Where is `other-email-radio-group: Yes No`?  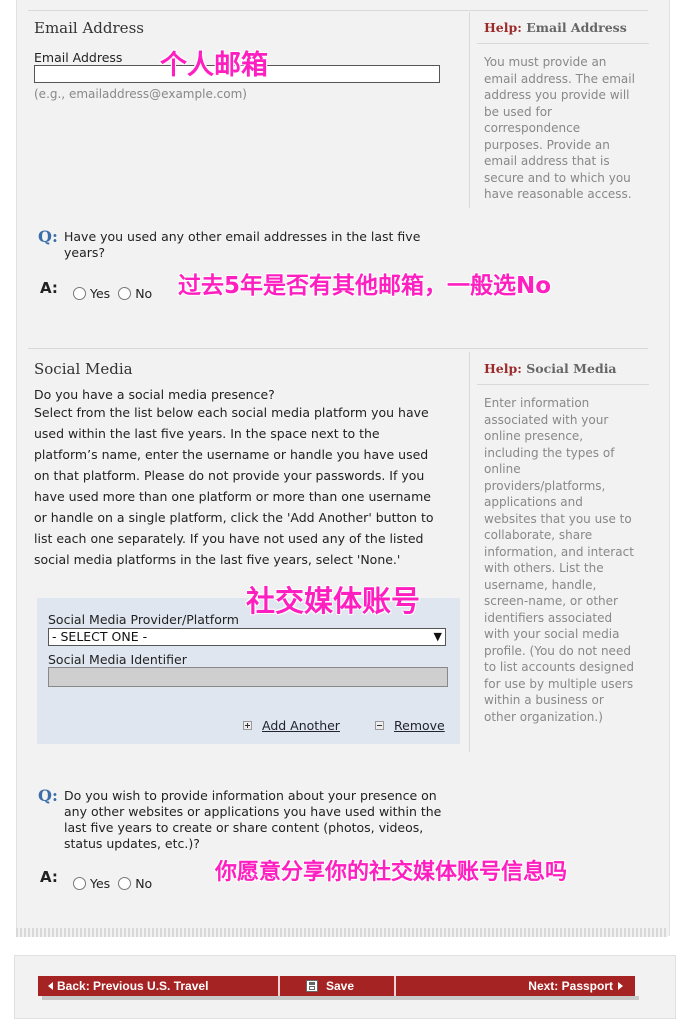 other-email-radio-group: Yes No is located at coordinates (116, 293).